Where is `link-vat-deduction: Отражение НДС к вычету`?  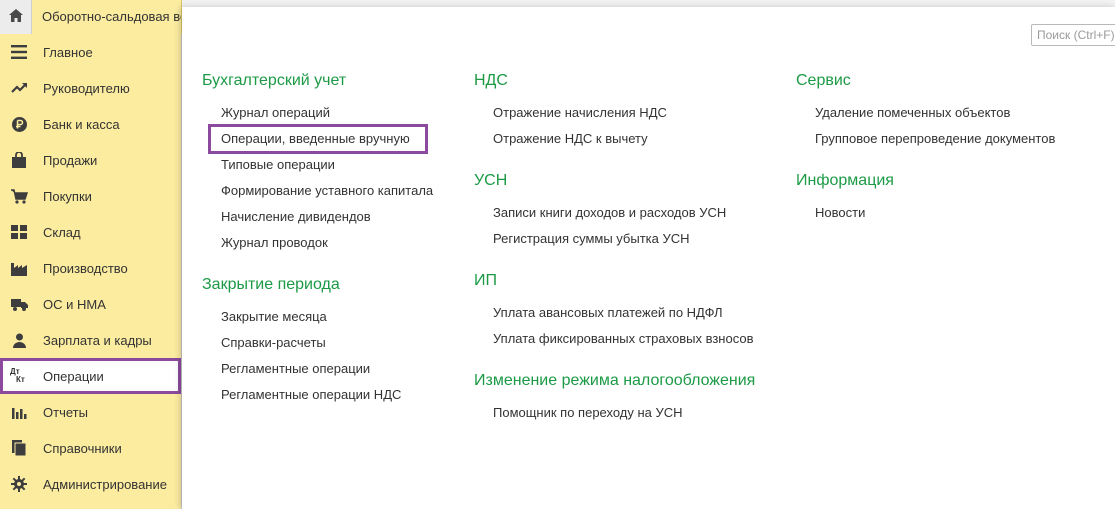 link-vat-deduction: Отражение НДС к вычету is located at coordinates (614, 143).